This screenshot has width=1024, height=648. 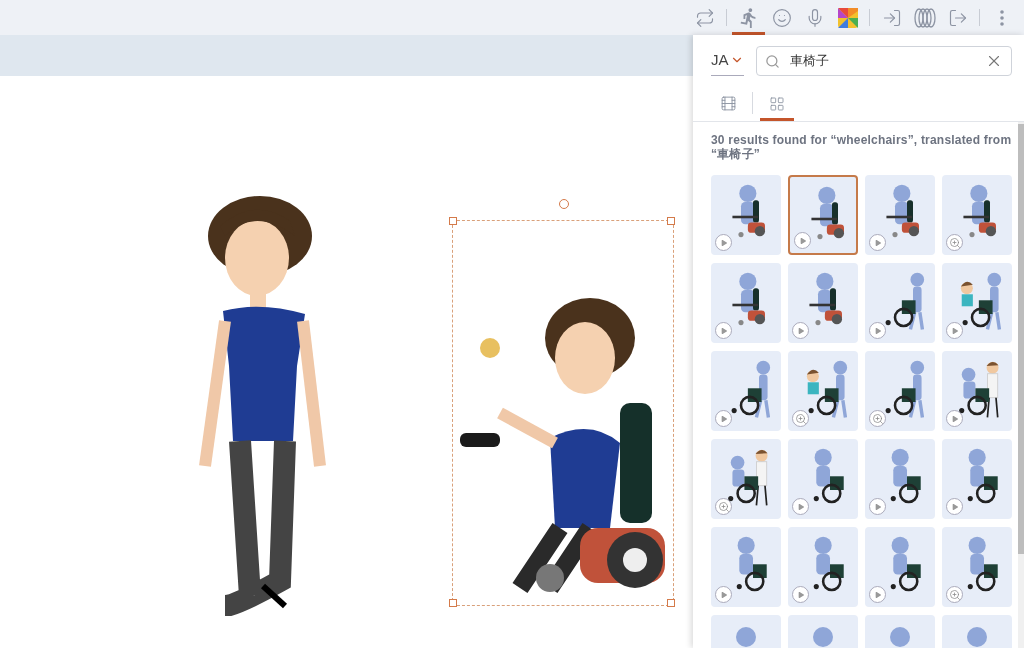 What do you see at coordinates (847, 17) in the screenshot?
I see `color-palette-icon` at bounding box center [847, 17].